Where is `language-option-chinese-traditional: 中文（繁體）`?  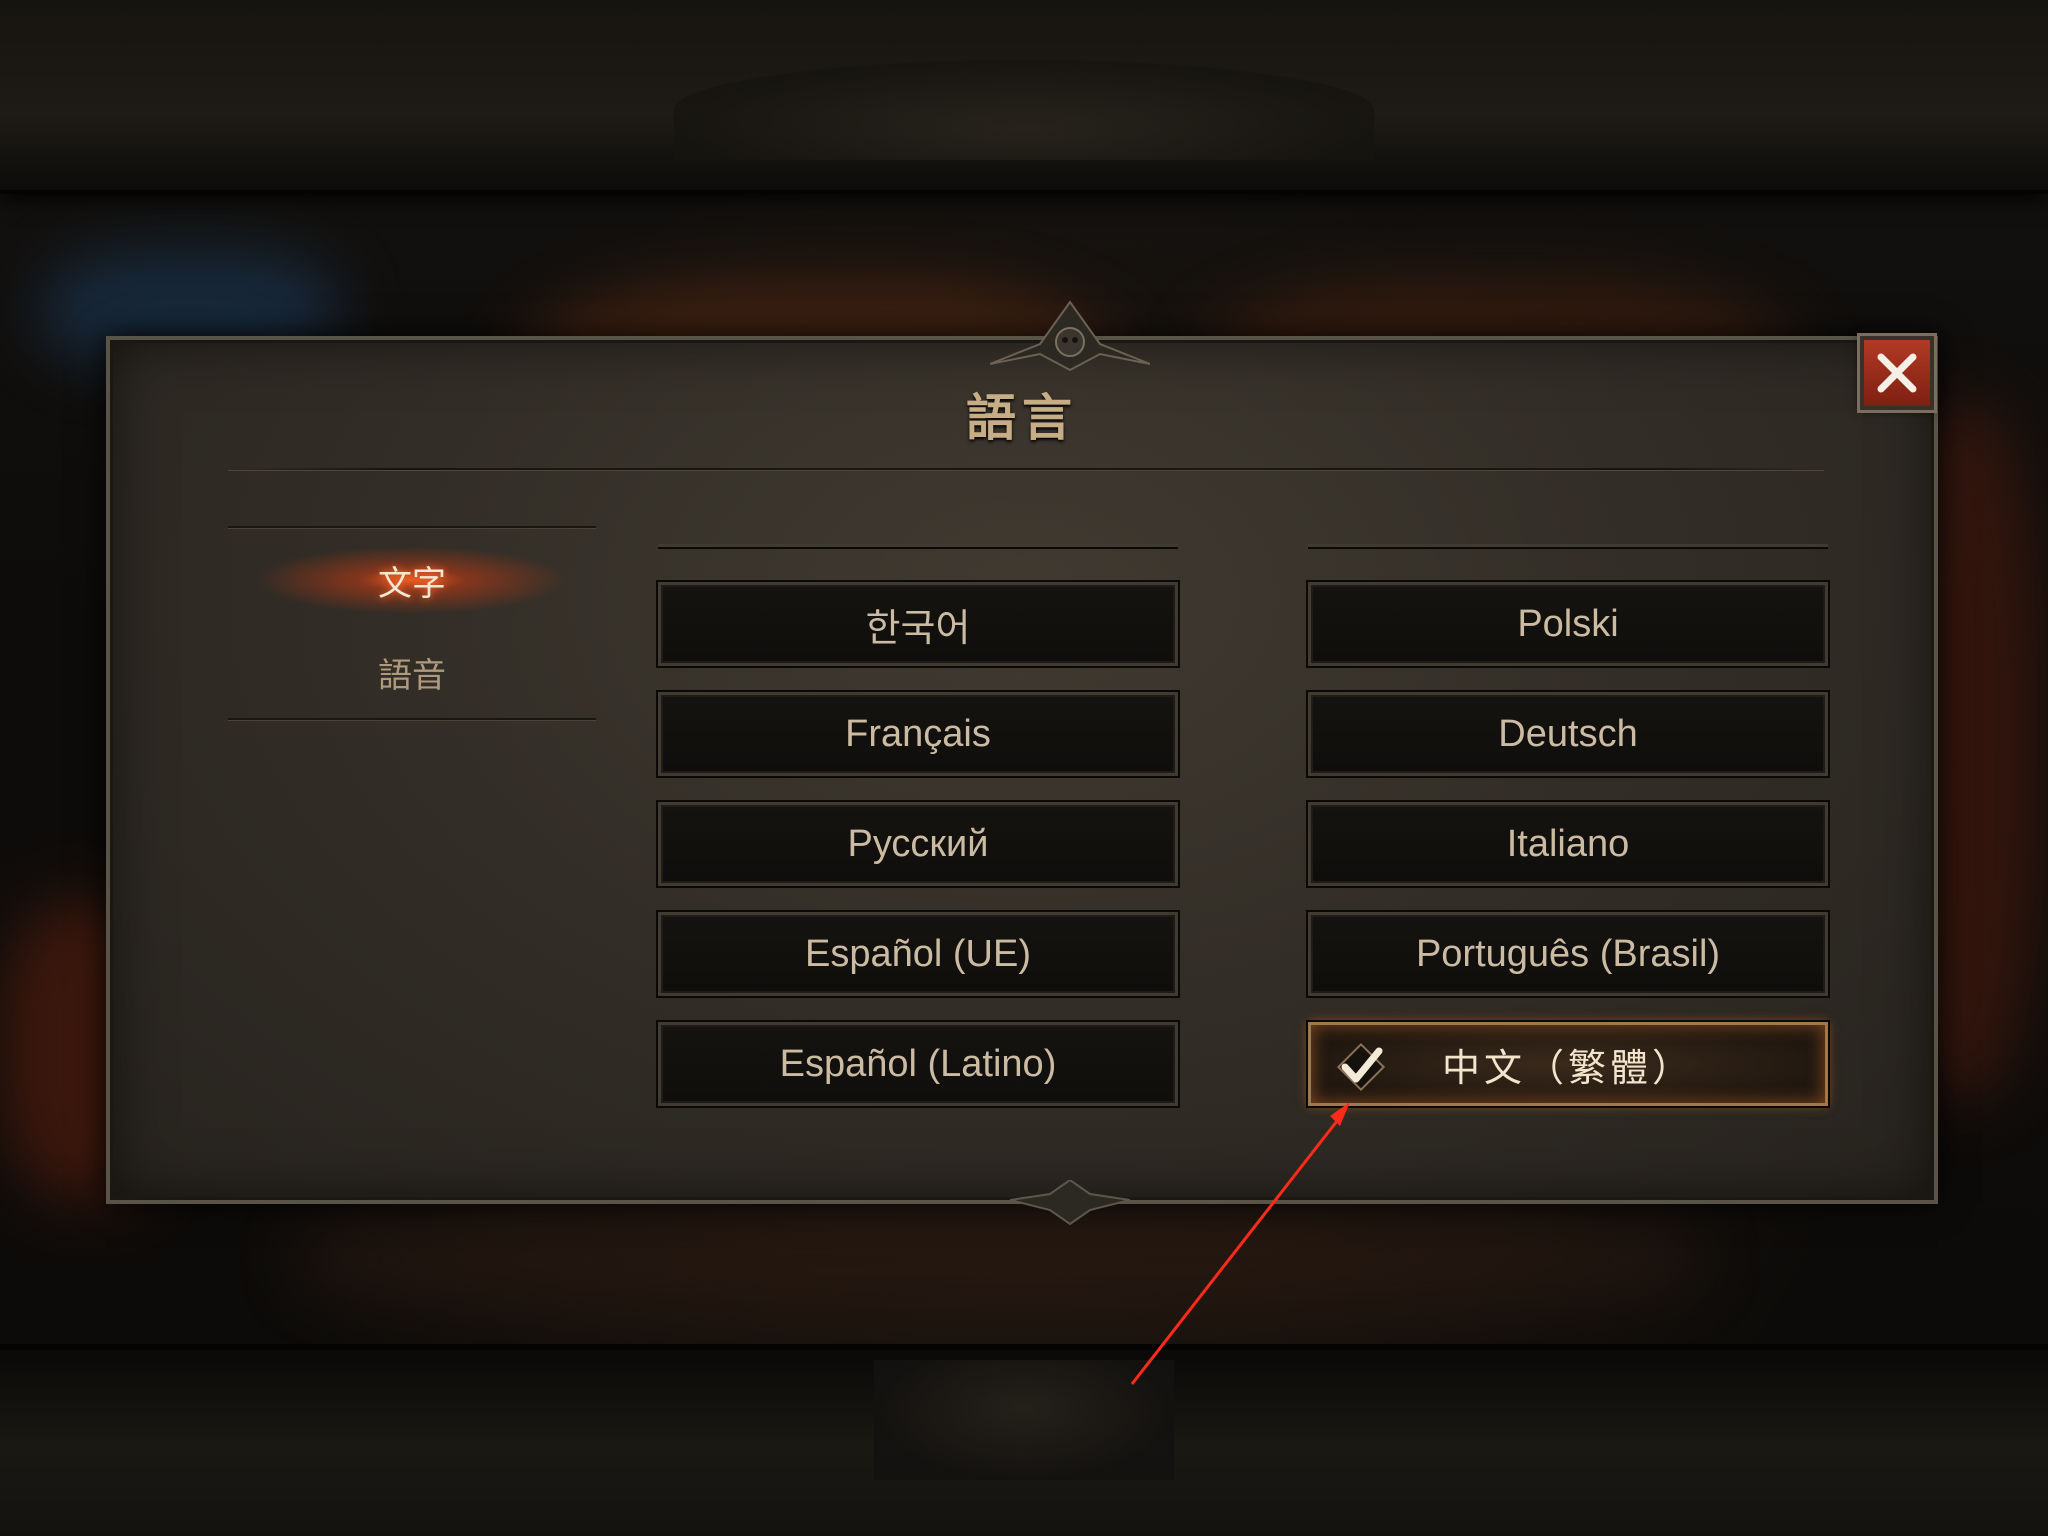 language-option-chinese-traditional: 中文（繁體） is located at coordinates (1568, 1064).